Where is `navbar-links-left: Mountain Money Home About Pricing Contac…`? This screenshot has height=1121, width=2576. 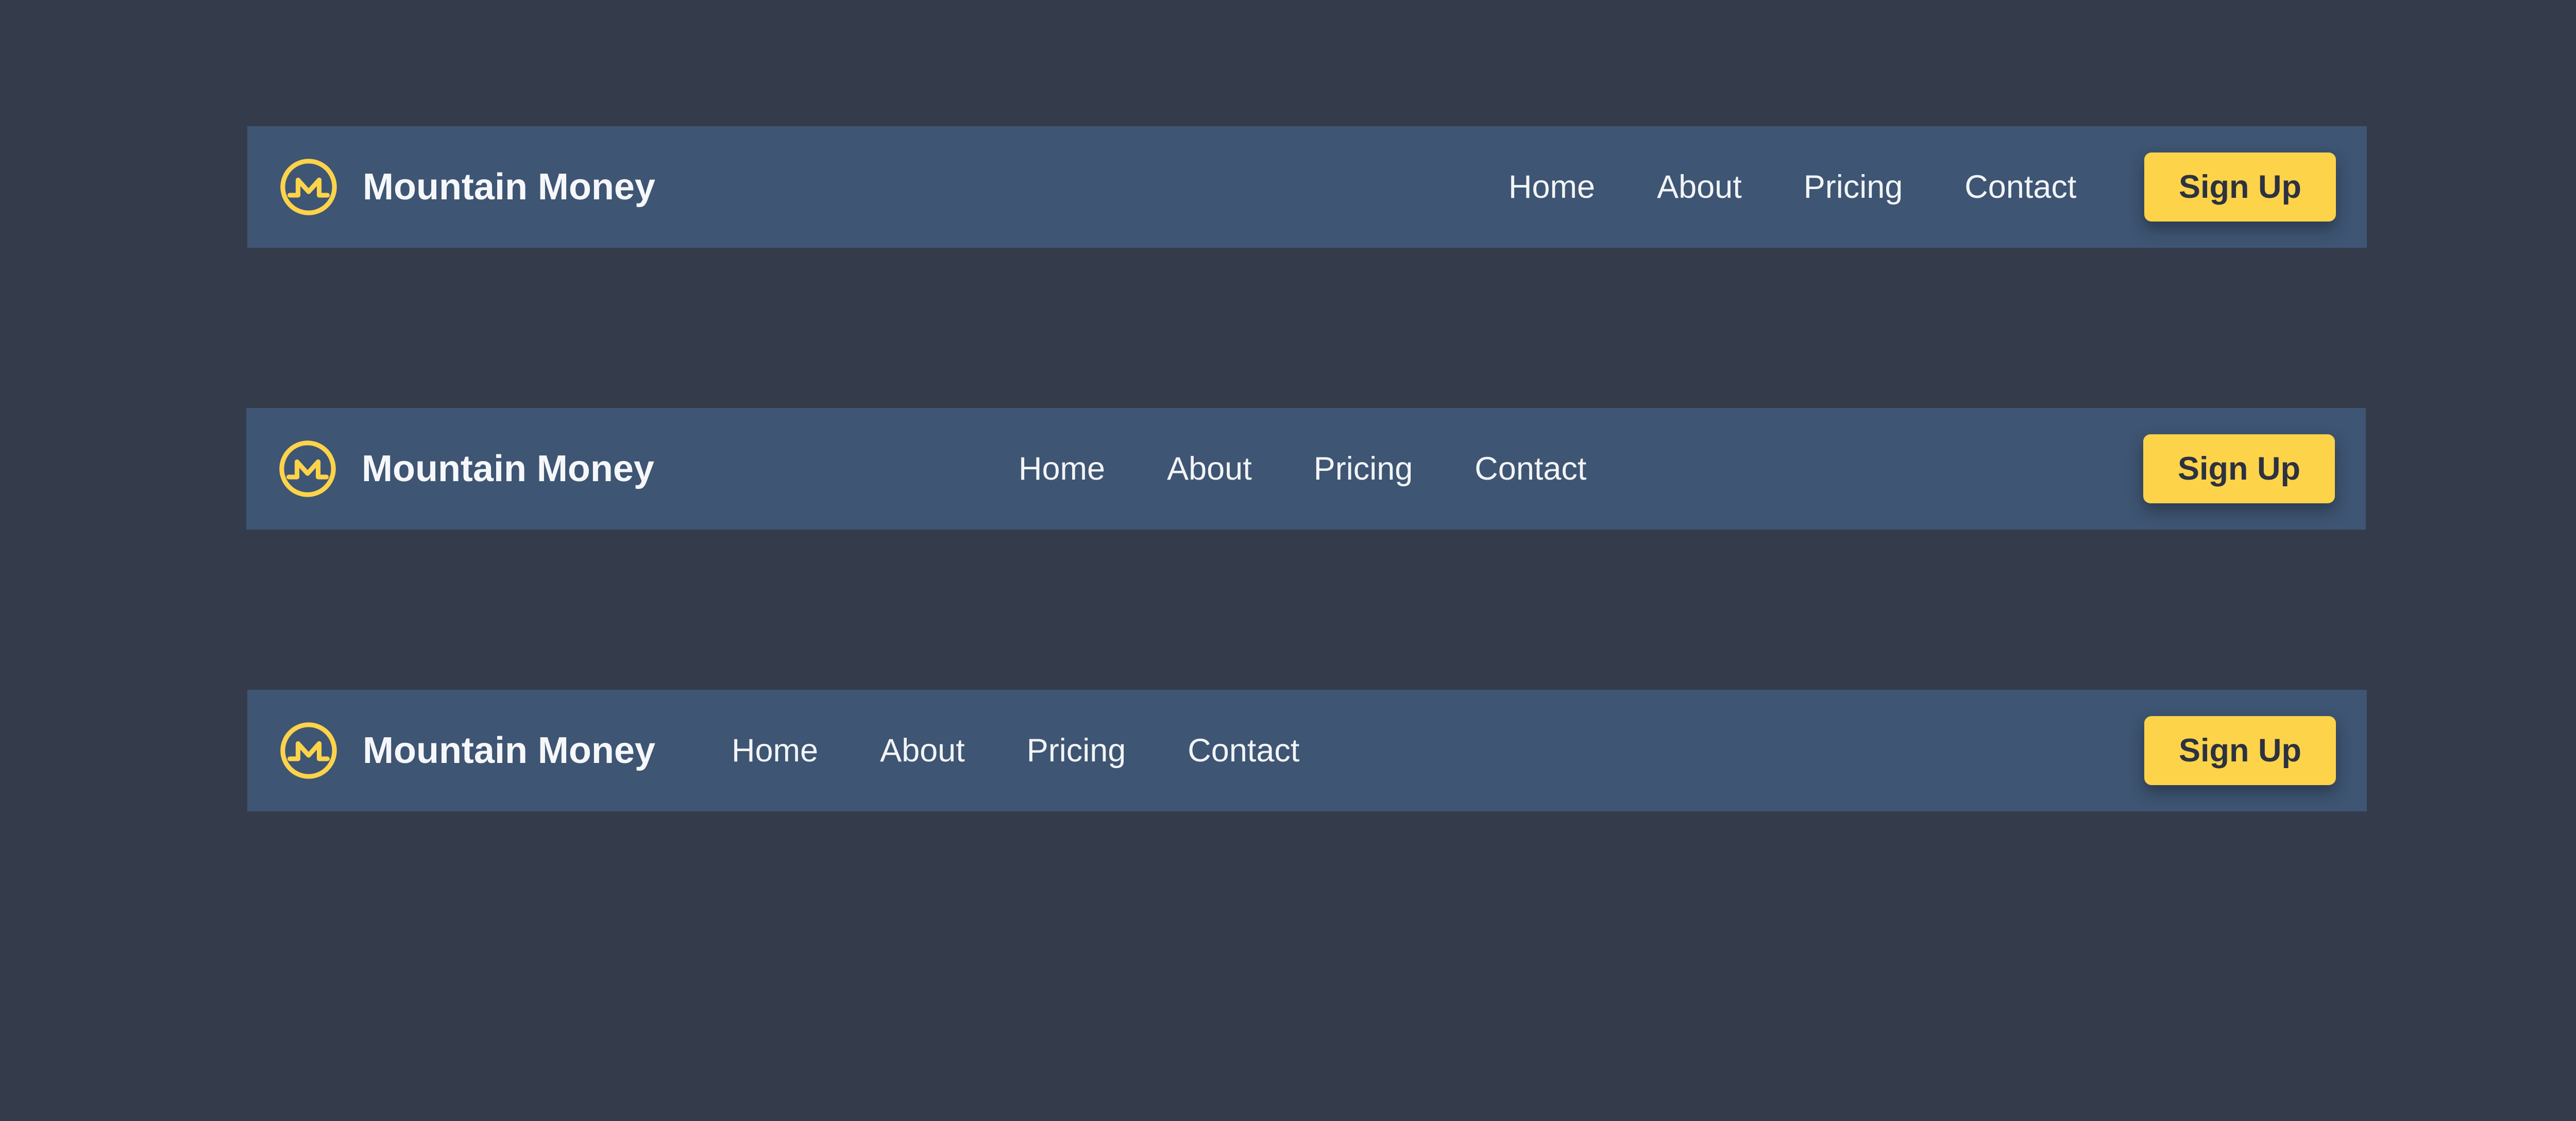 navbar-links-left: Mountain Money Home About Pricing Contac… is located at coordinates (1307, 750).